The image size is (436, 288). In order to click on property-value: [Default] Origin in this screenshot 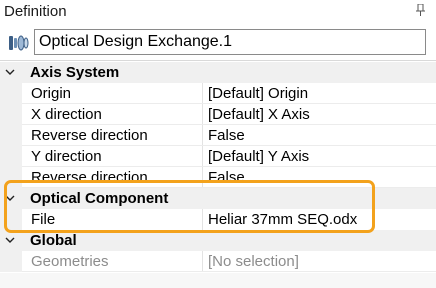, I will do `click(258, 93)`.